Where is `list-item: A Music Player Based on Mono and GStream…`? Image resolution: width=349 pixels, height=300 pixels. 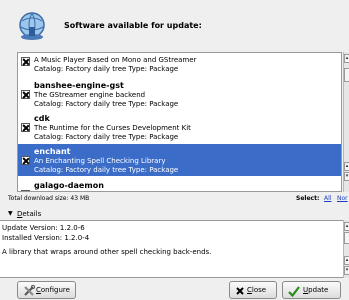 list-item: A Music Player Based on Mono and GStream… is located at coordinates (179, 64).